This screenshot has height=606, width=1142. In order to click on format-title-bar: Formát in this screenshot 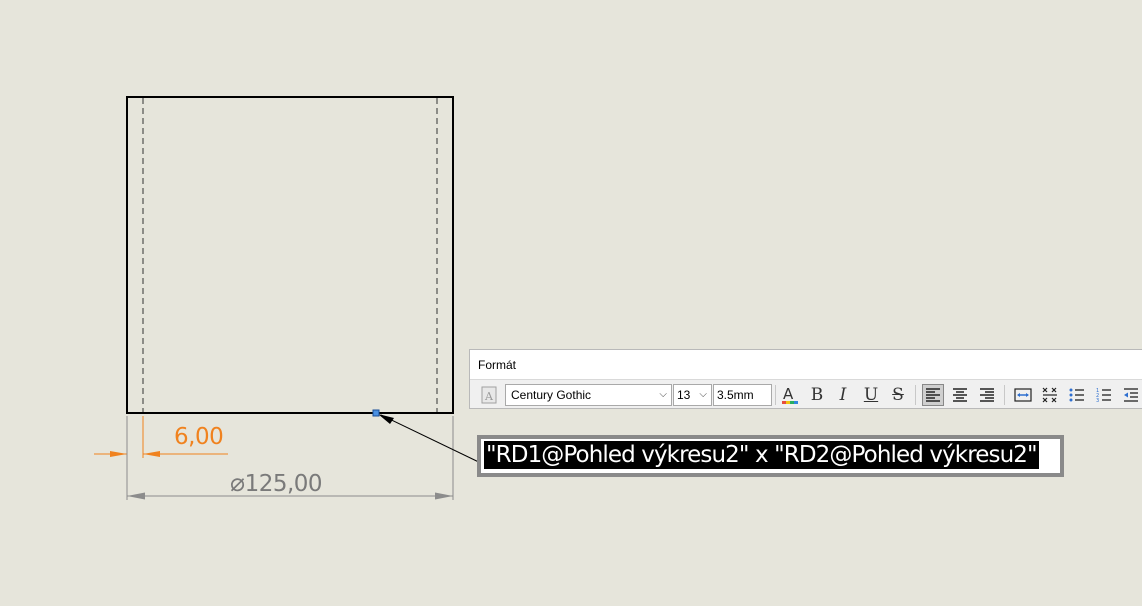, I will do `click(806, 365)`.